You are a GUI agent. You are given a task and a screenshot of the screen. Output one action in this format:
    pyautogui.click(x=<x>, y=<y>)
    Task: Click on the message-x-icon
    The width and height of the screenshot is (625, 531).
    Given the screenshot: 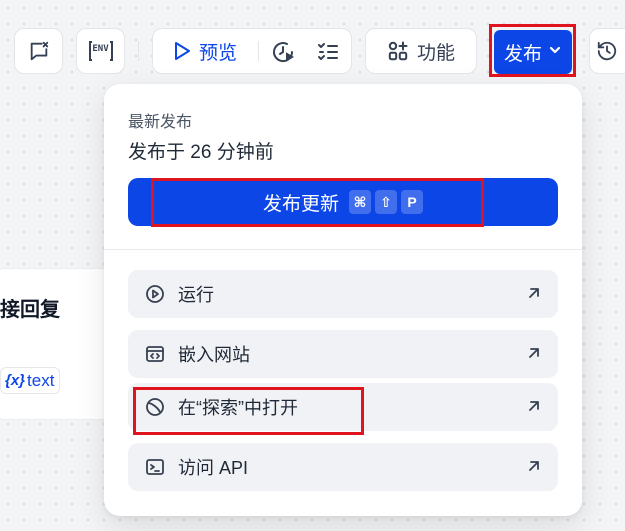 What is the action you would take?
    pyautogui.click(x=39, y=51)
    